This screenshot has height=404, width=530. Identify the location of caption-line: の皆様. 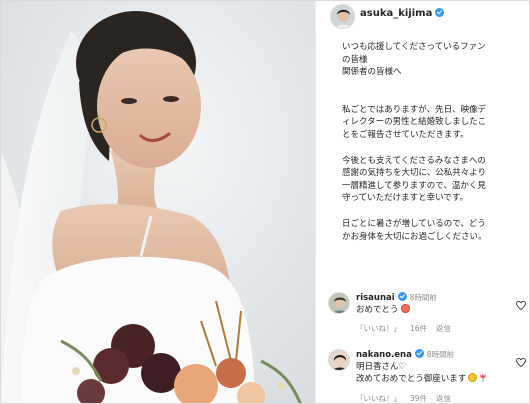
(355, 59).